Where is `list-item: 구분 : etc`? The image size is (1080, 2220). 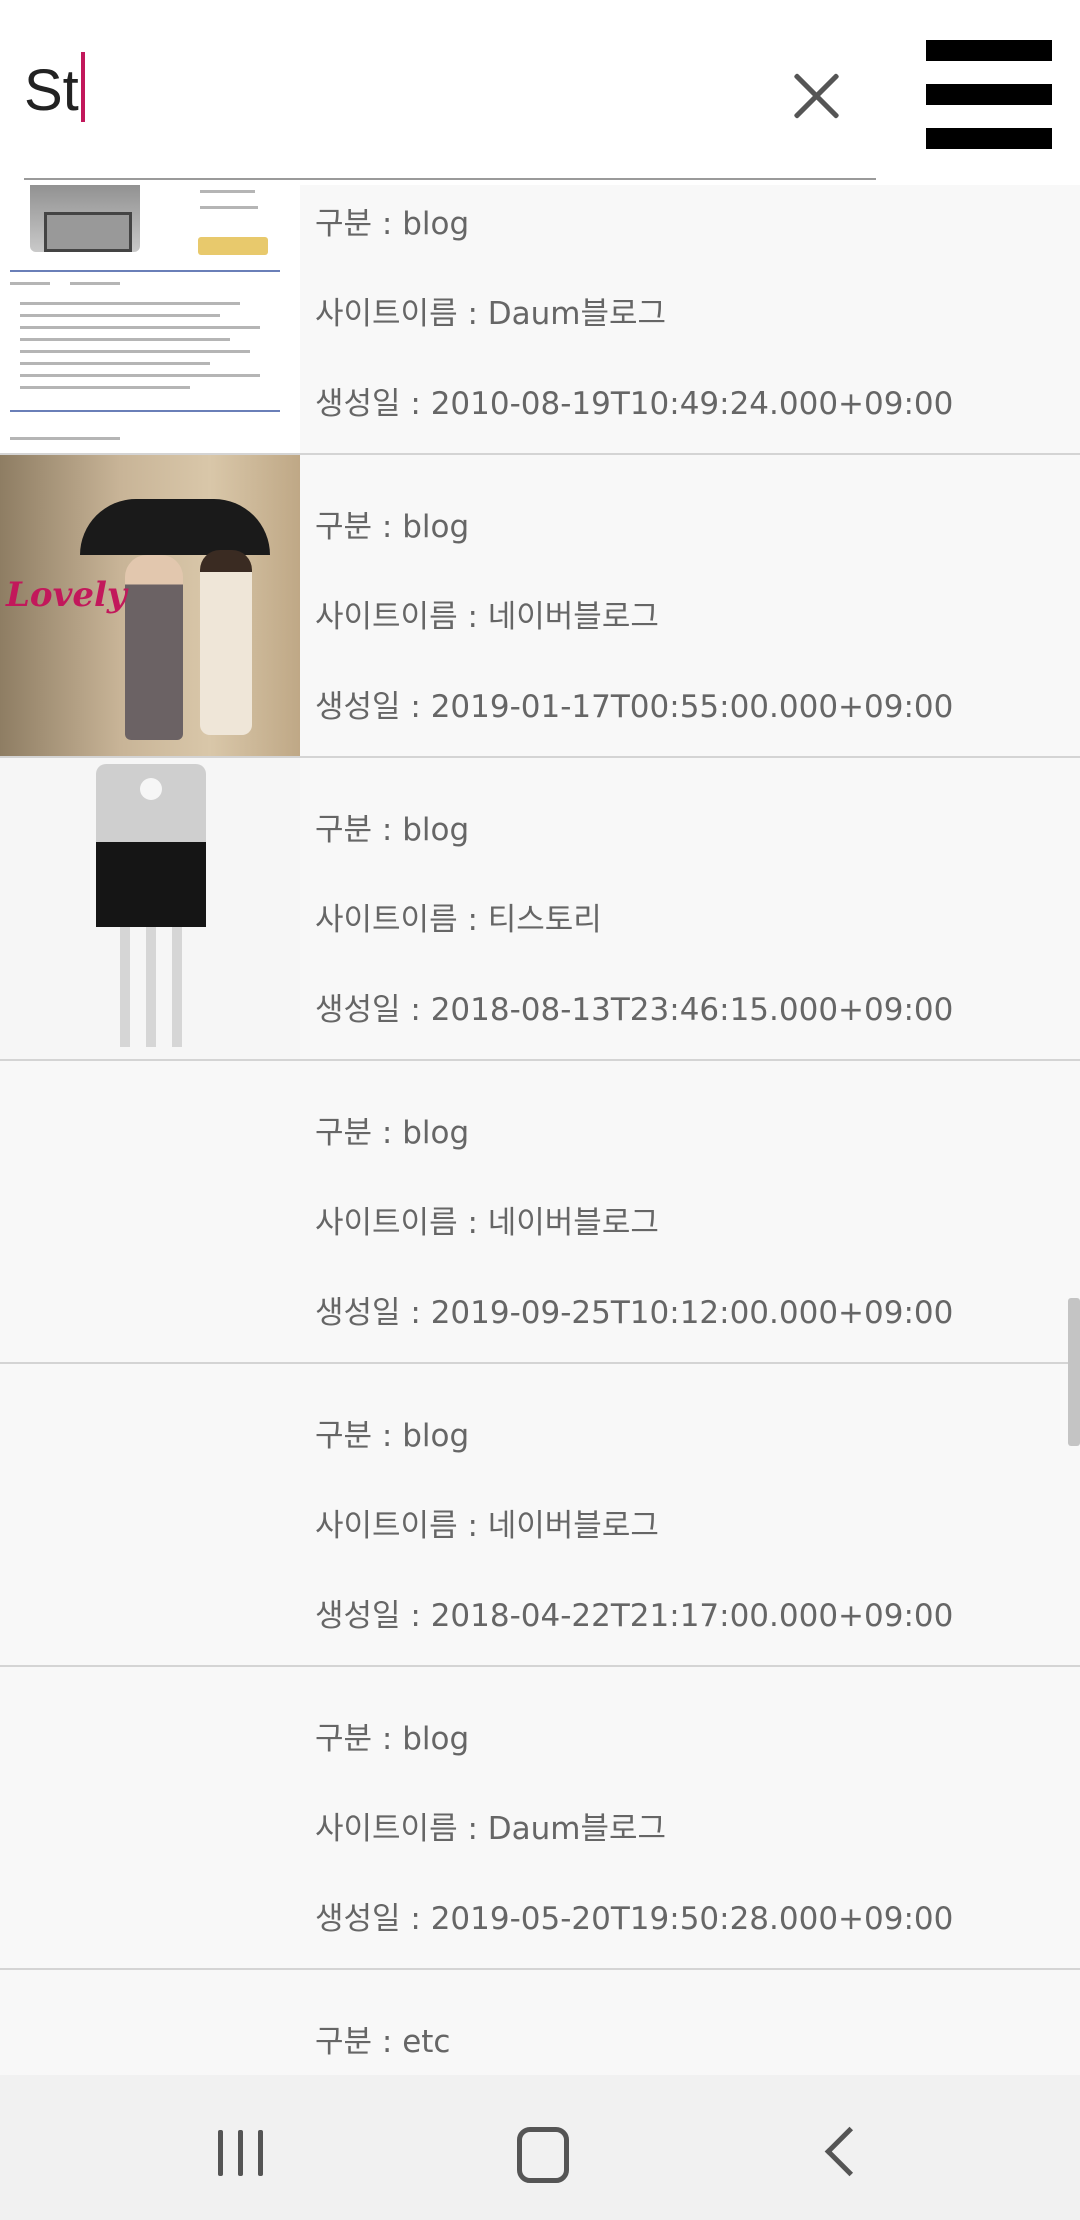 list-item: 구분 : etc is located at coordinates (540, 2022).